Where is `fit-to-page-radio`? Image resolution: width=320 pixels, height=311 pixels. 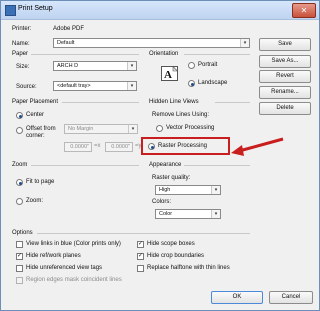 fit-to-page-radio is located at coordinates (19, 182).